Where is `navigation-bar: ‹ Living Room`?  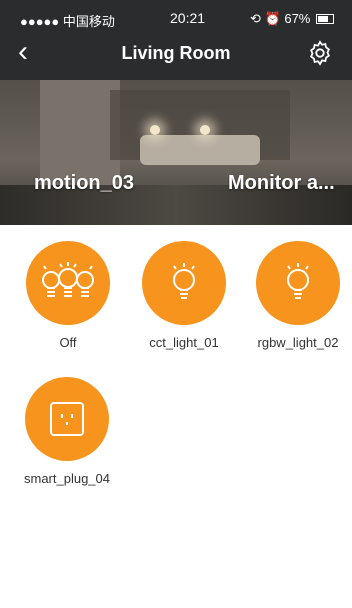
navigation-bar: ‹ Living Room is located at coordinates (176, 53).